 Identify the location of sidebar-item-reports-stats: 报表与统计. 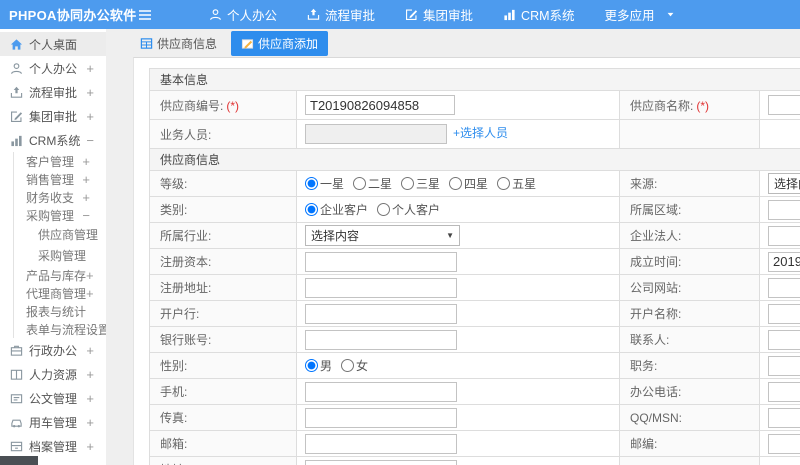
(59, 311).